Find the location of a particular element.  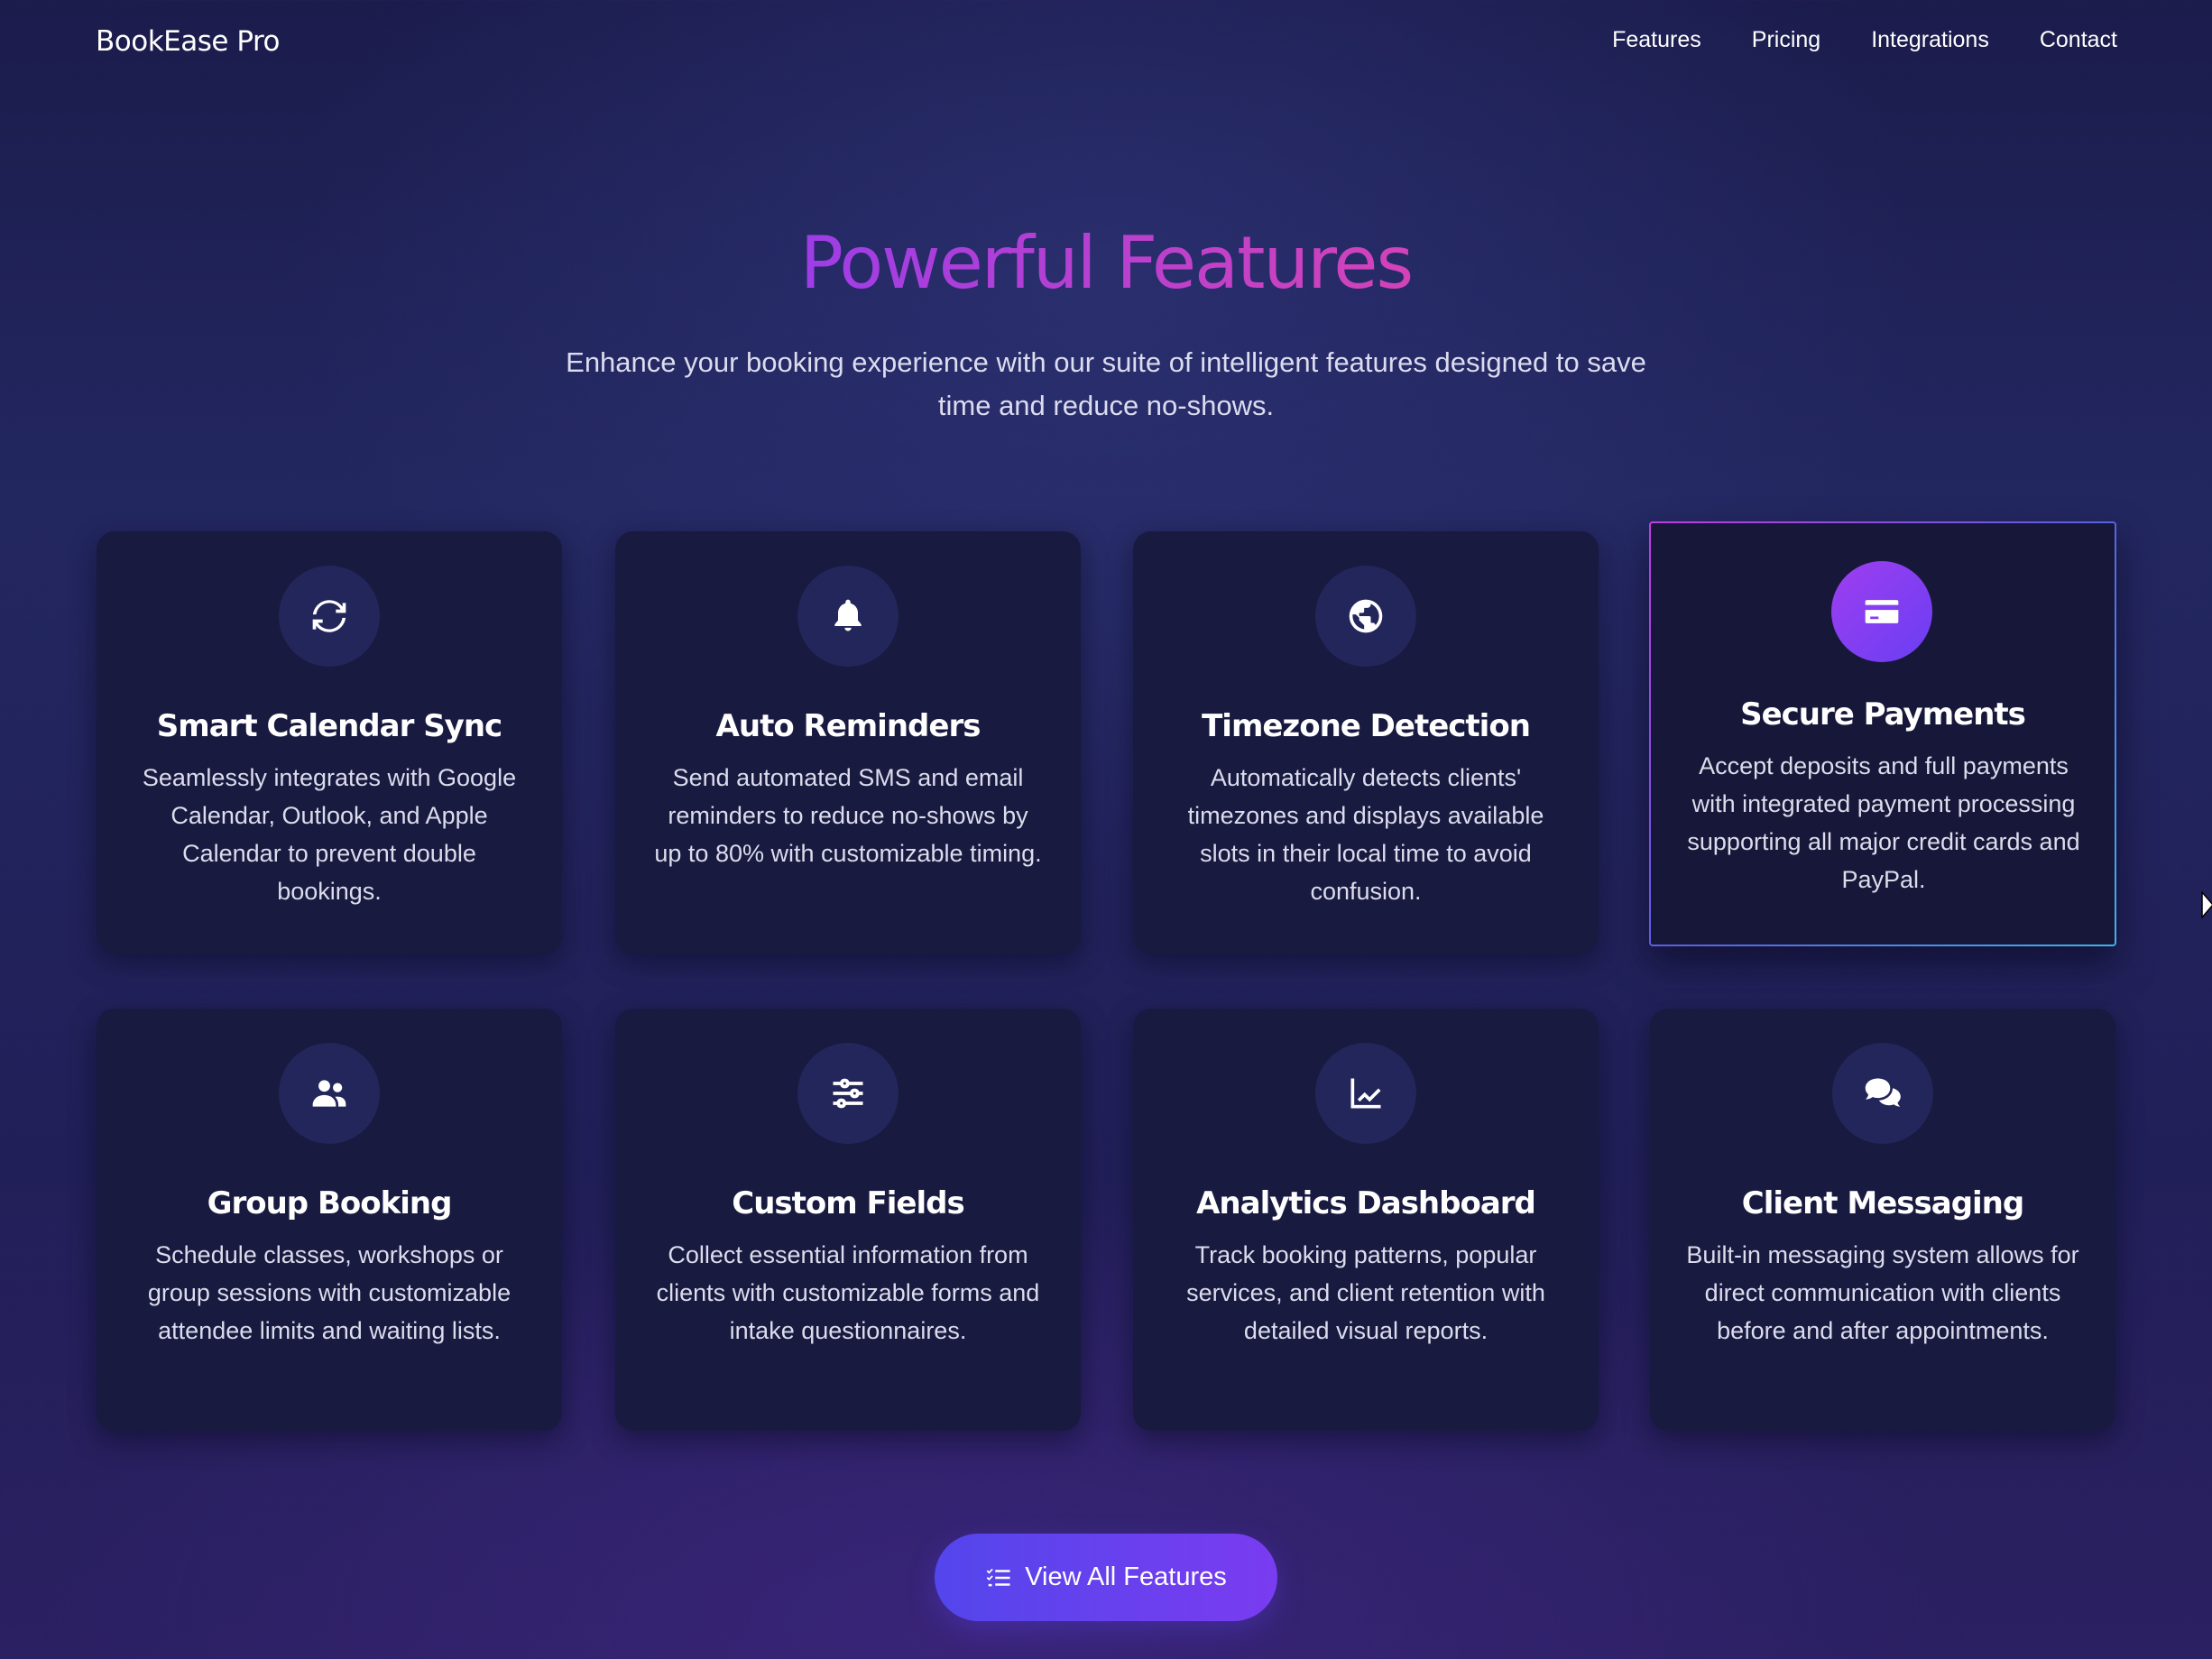

list-check-icon is located at coordinates (998, 1577).